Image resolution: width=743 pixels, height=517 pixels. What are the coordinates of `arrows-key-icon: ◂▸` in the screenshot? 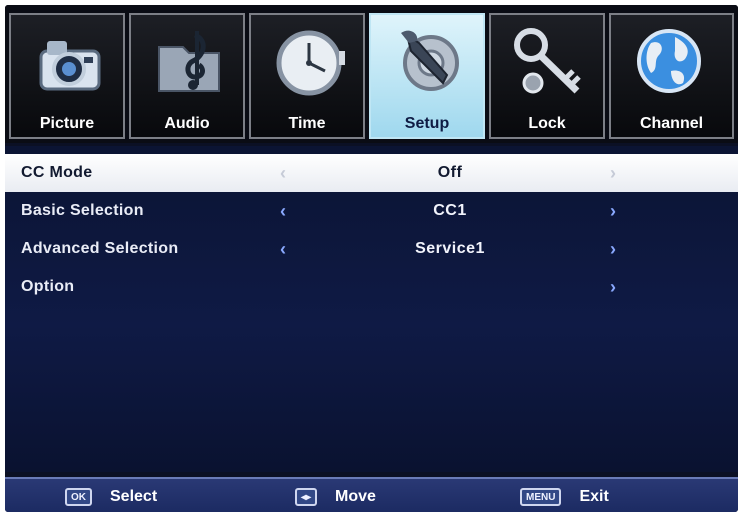 It's located at (306, 497).